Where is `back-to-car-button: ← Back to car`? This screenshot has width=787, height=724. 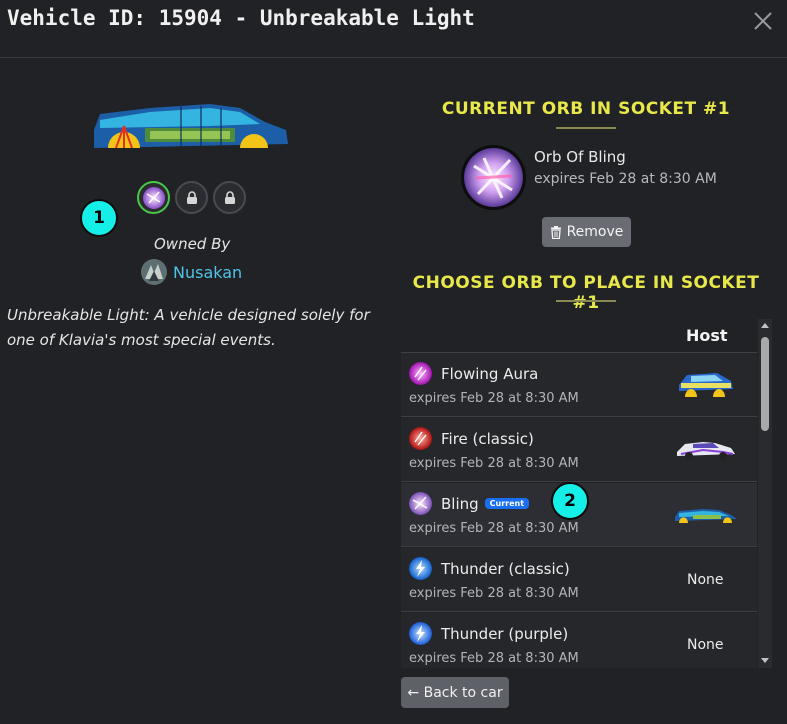
back-to-car-button: ← Back to car is located at coordinates (455, 692).